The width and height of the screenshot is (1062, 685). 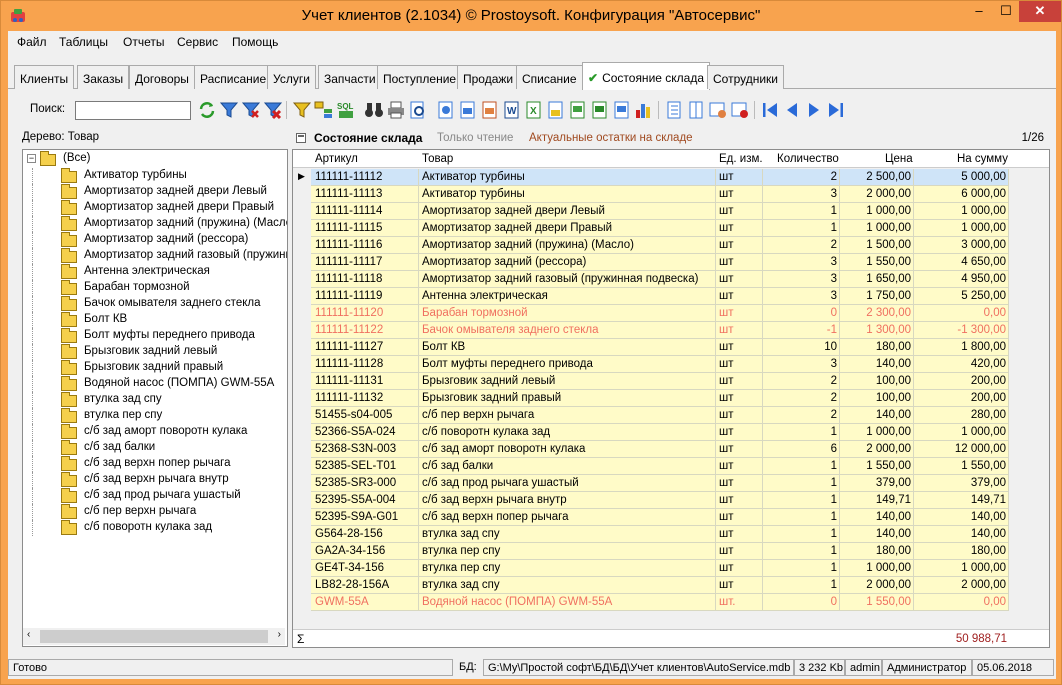 I want to click on refresh-icon, so click(x=207, y=110).